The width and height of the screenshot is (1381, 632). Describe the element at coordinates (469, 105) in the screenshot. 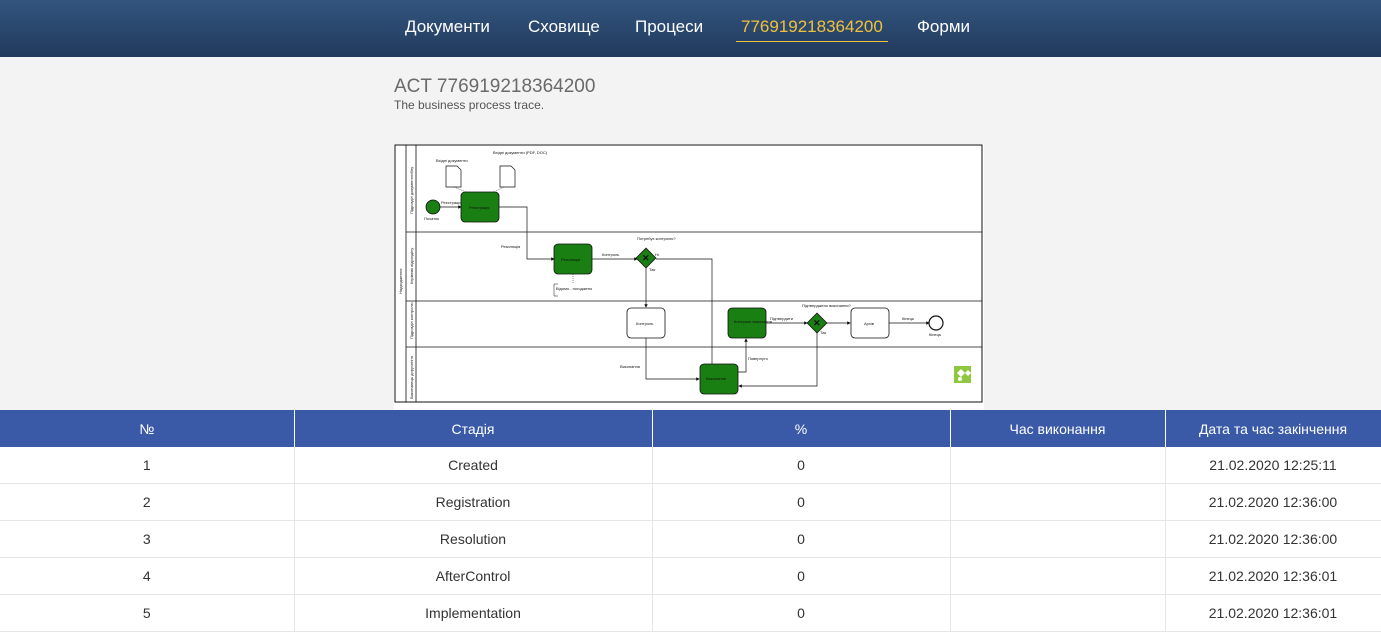

I see `page-subtitle: The business process trace.` at that location.